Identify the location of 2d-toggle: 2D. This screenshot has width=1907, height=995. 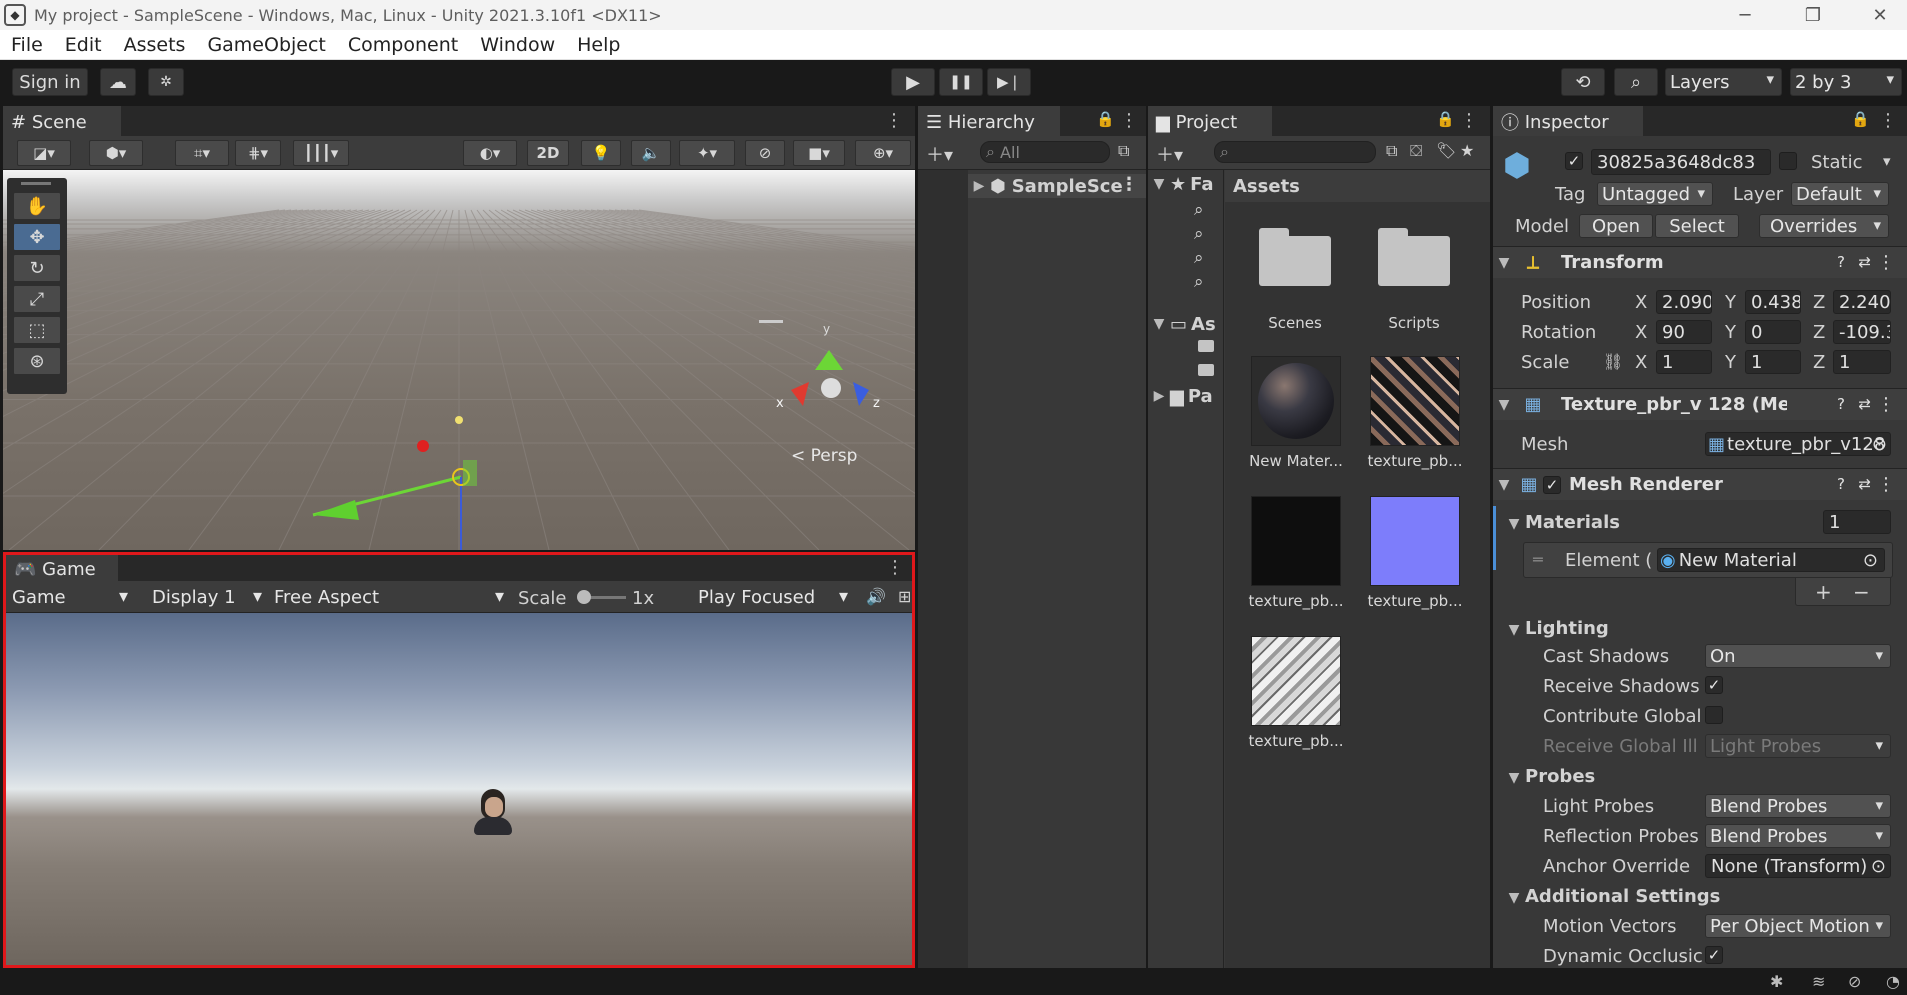
(548, 153).